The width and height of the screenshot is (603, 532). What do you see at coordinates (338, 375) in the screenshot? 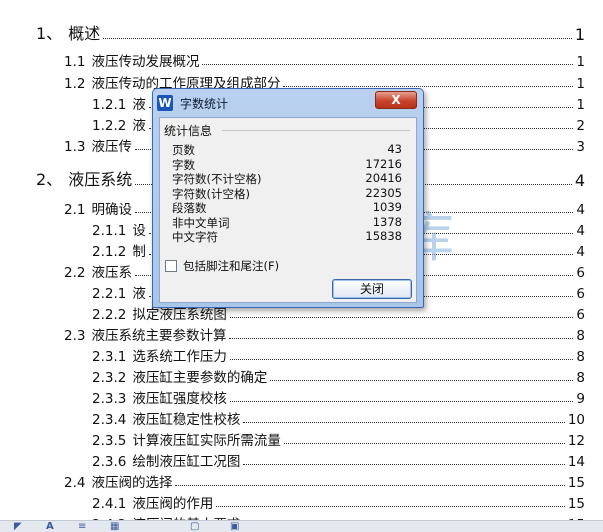
I see `toc-entry: 2.3.2 液压缸主要参数的确定 8` at bounding box center [338, 375].